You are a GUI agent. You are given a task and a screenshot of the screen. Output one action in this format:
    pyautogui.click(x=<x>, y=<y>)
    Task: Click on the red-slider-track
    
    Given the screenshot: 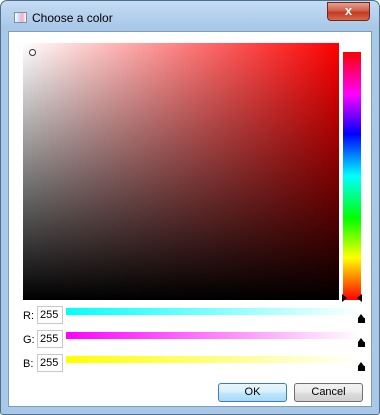 What is the action you would take?
    pyautogui.click(x=213, y=311)
    